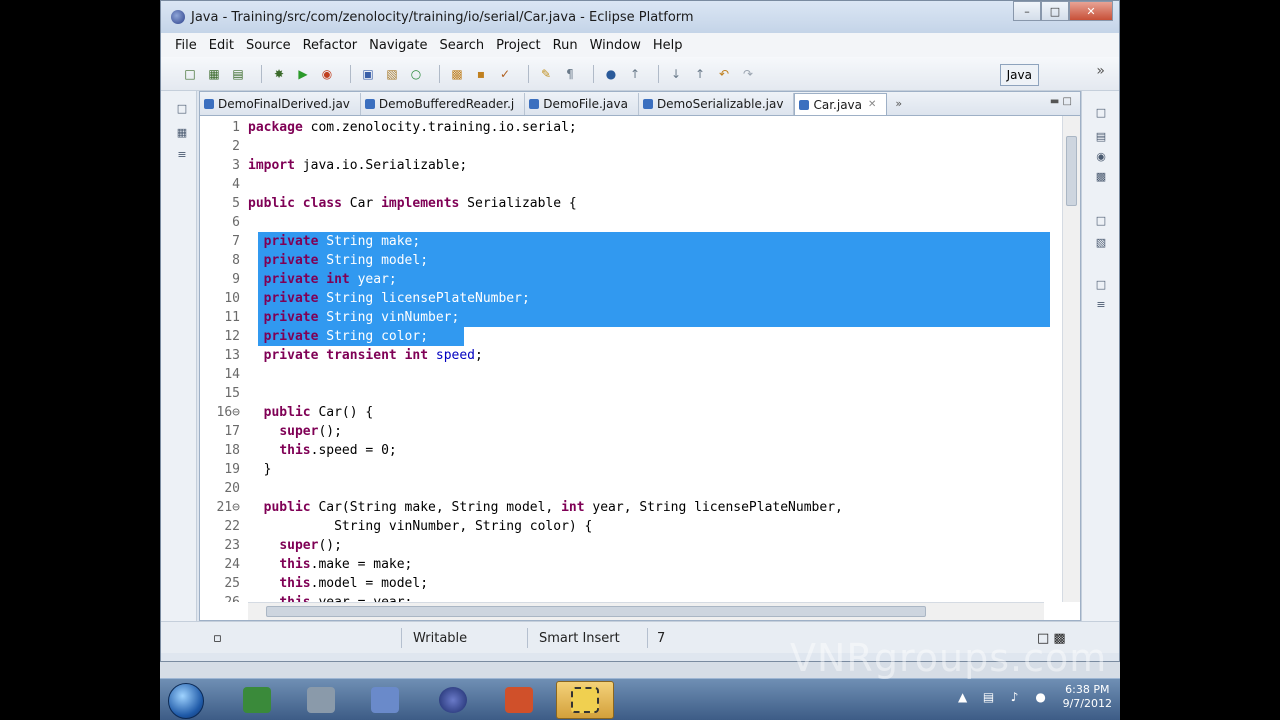 Image resolution: width=1280 pixels, height=720 pixels. Describe the element at coordinates (1027, 11) in the screenshot. I see `minimize-button: –` at that location.